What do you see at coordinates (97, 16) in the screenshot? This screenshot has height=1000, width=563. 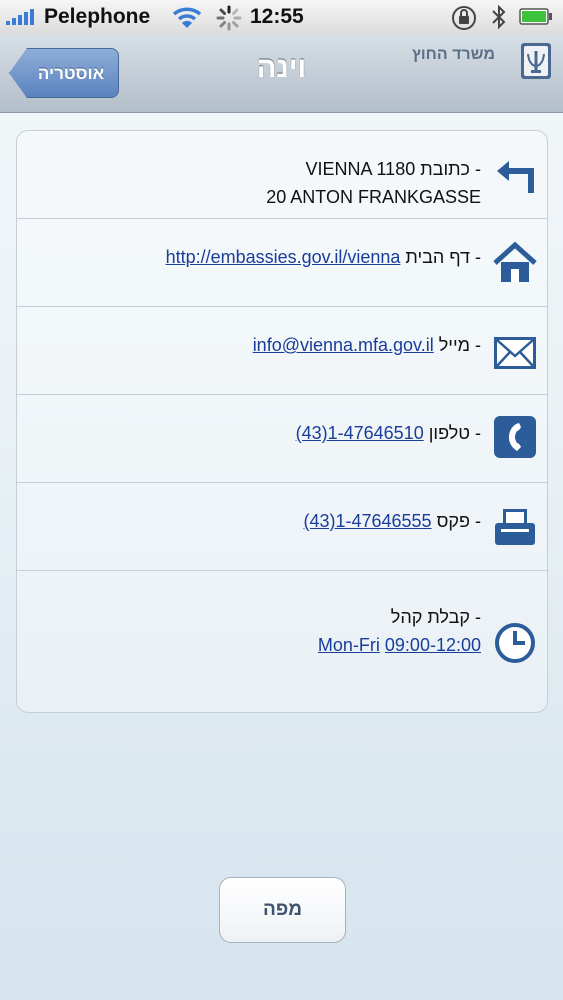 I see `carrier-name: Pelephone` at bounding box center [97, 16].